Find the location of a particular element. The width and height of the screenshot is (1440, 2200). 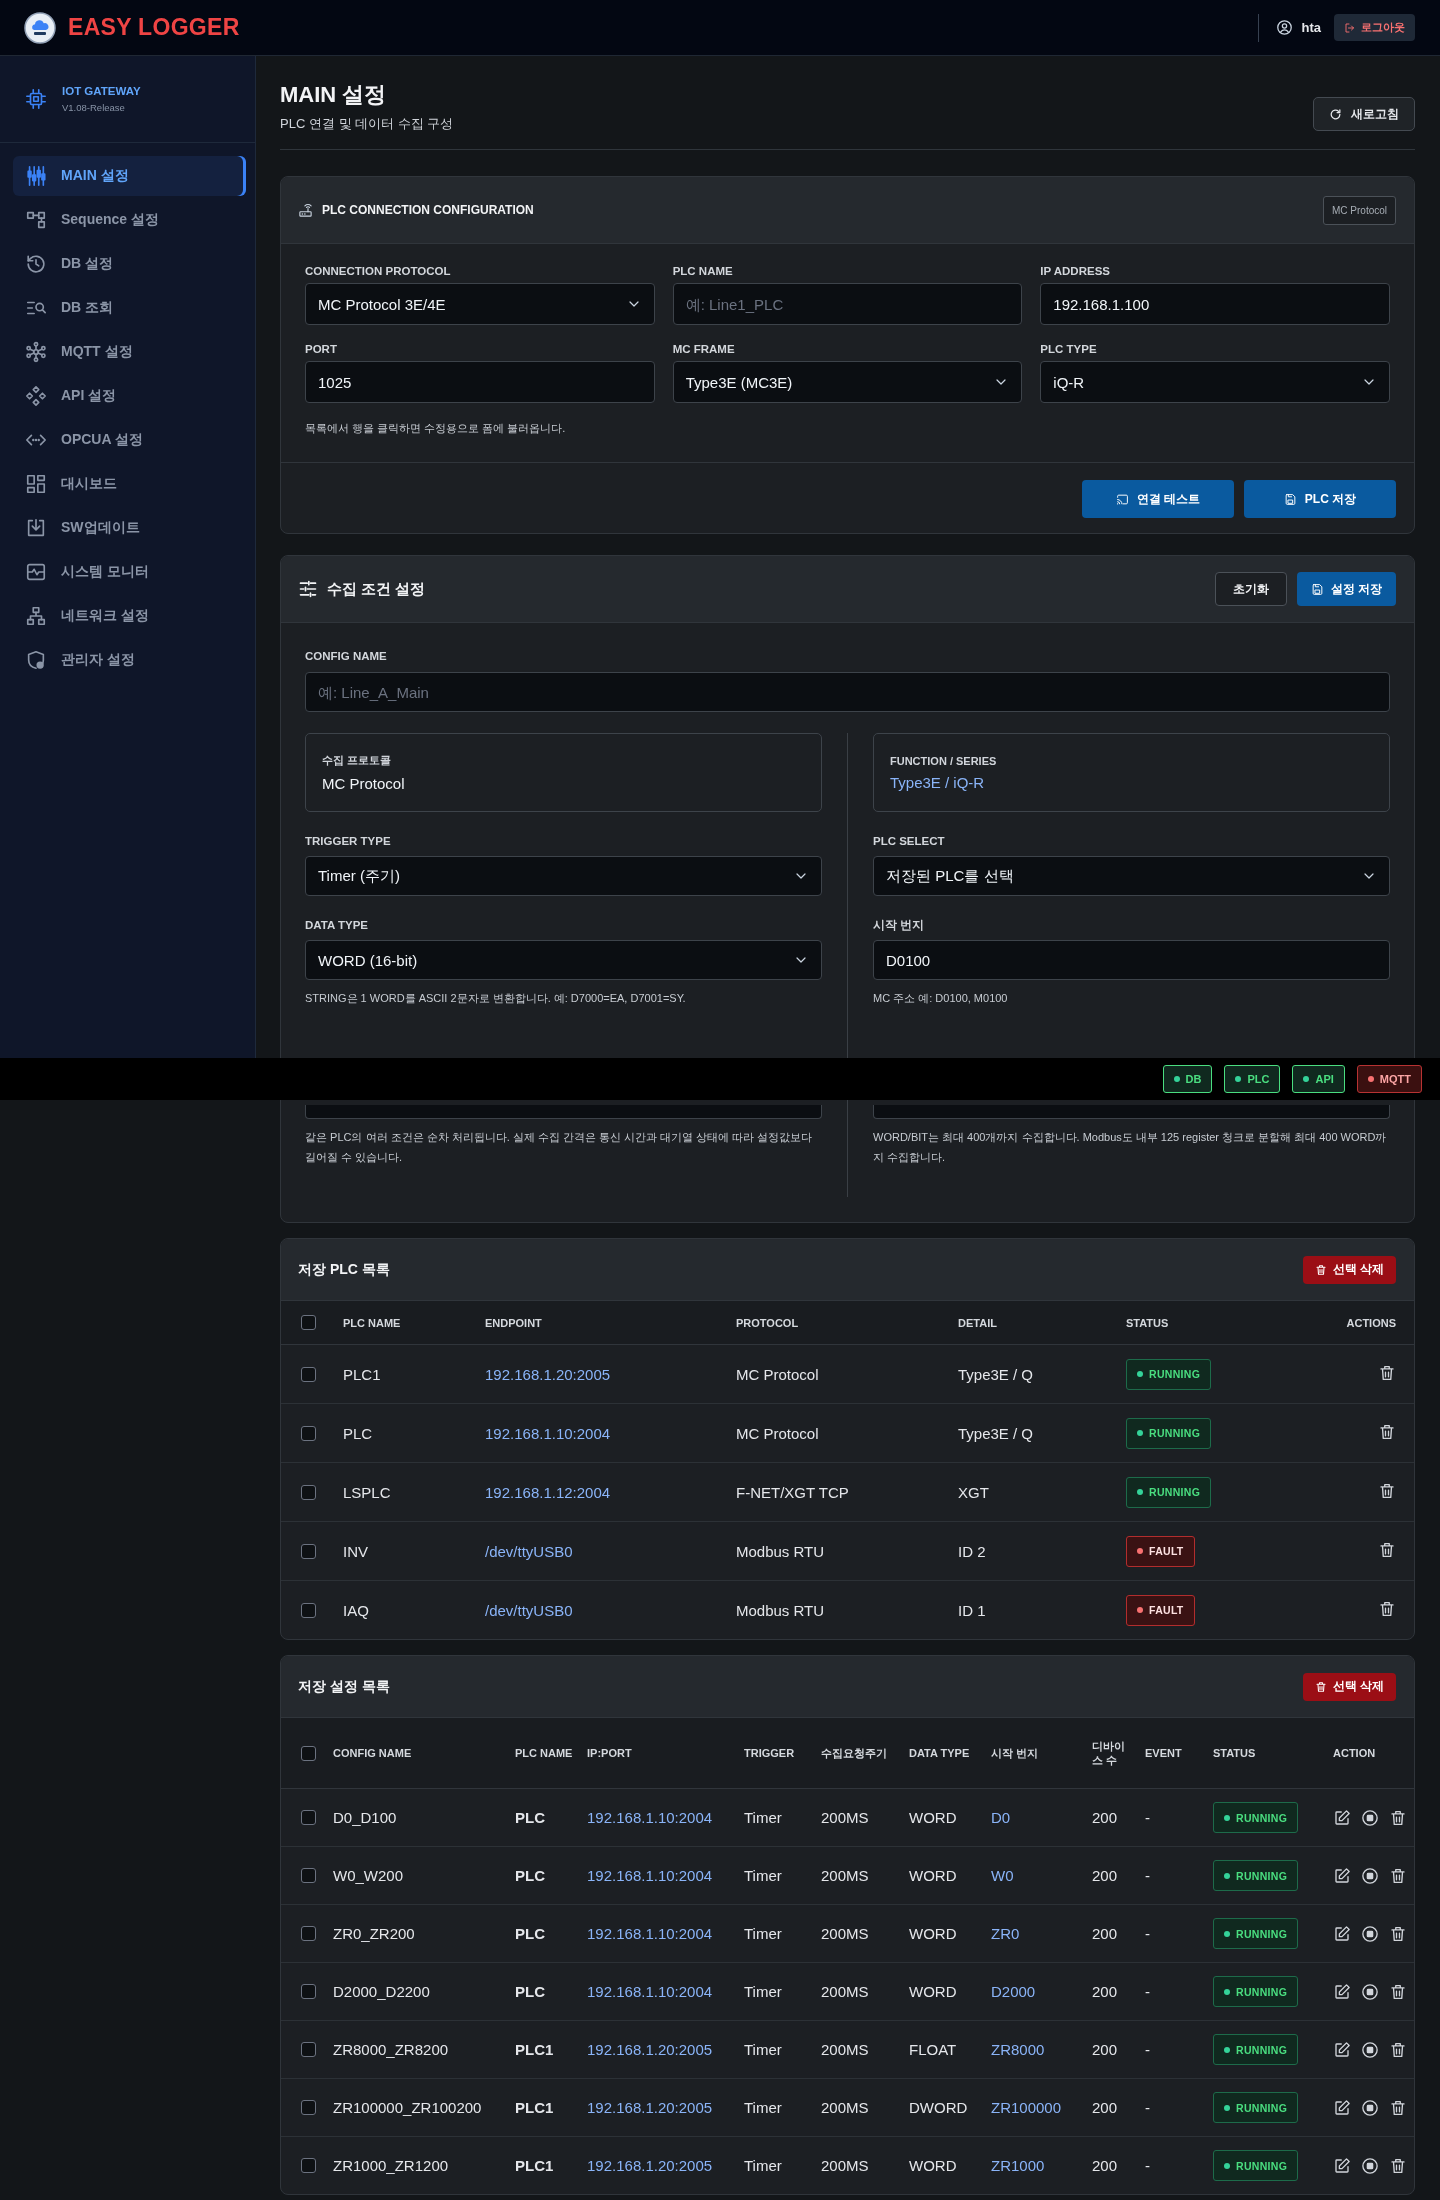

user-icon is located at coordinates (1284, 27).